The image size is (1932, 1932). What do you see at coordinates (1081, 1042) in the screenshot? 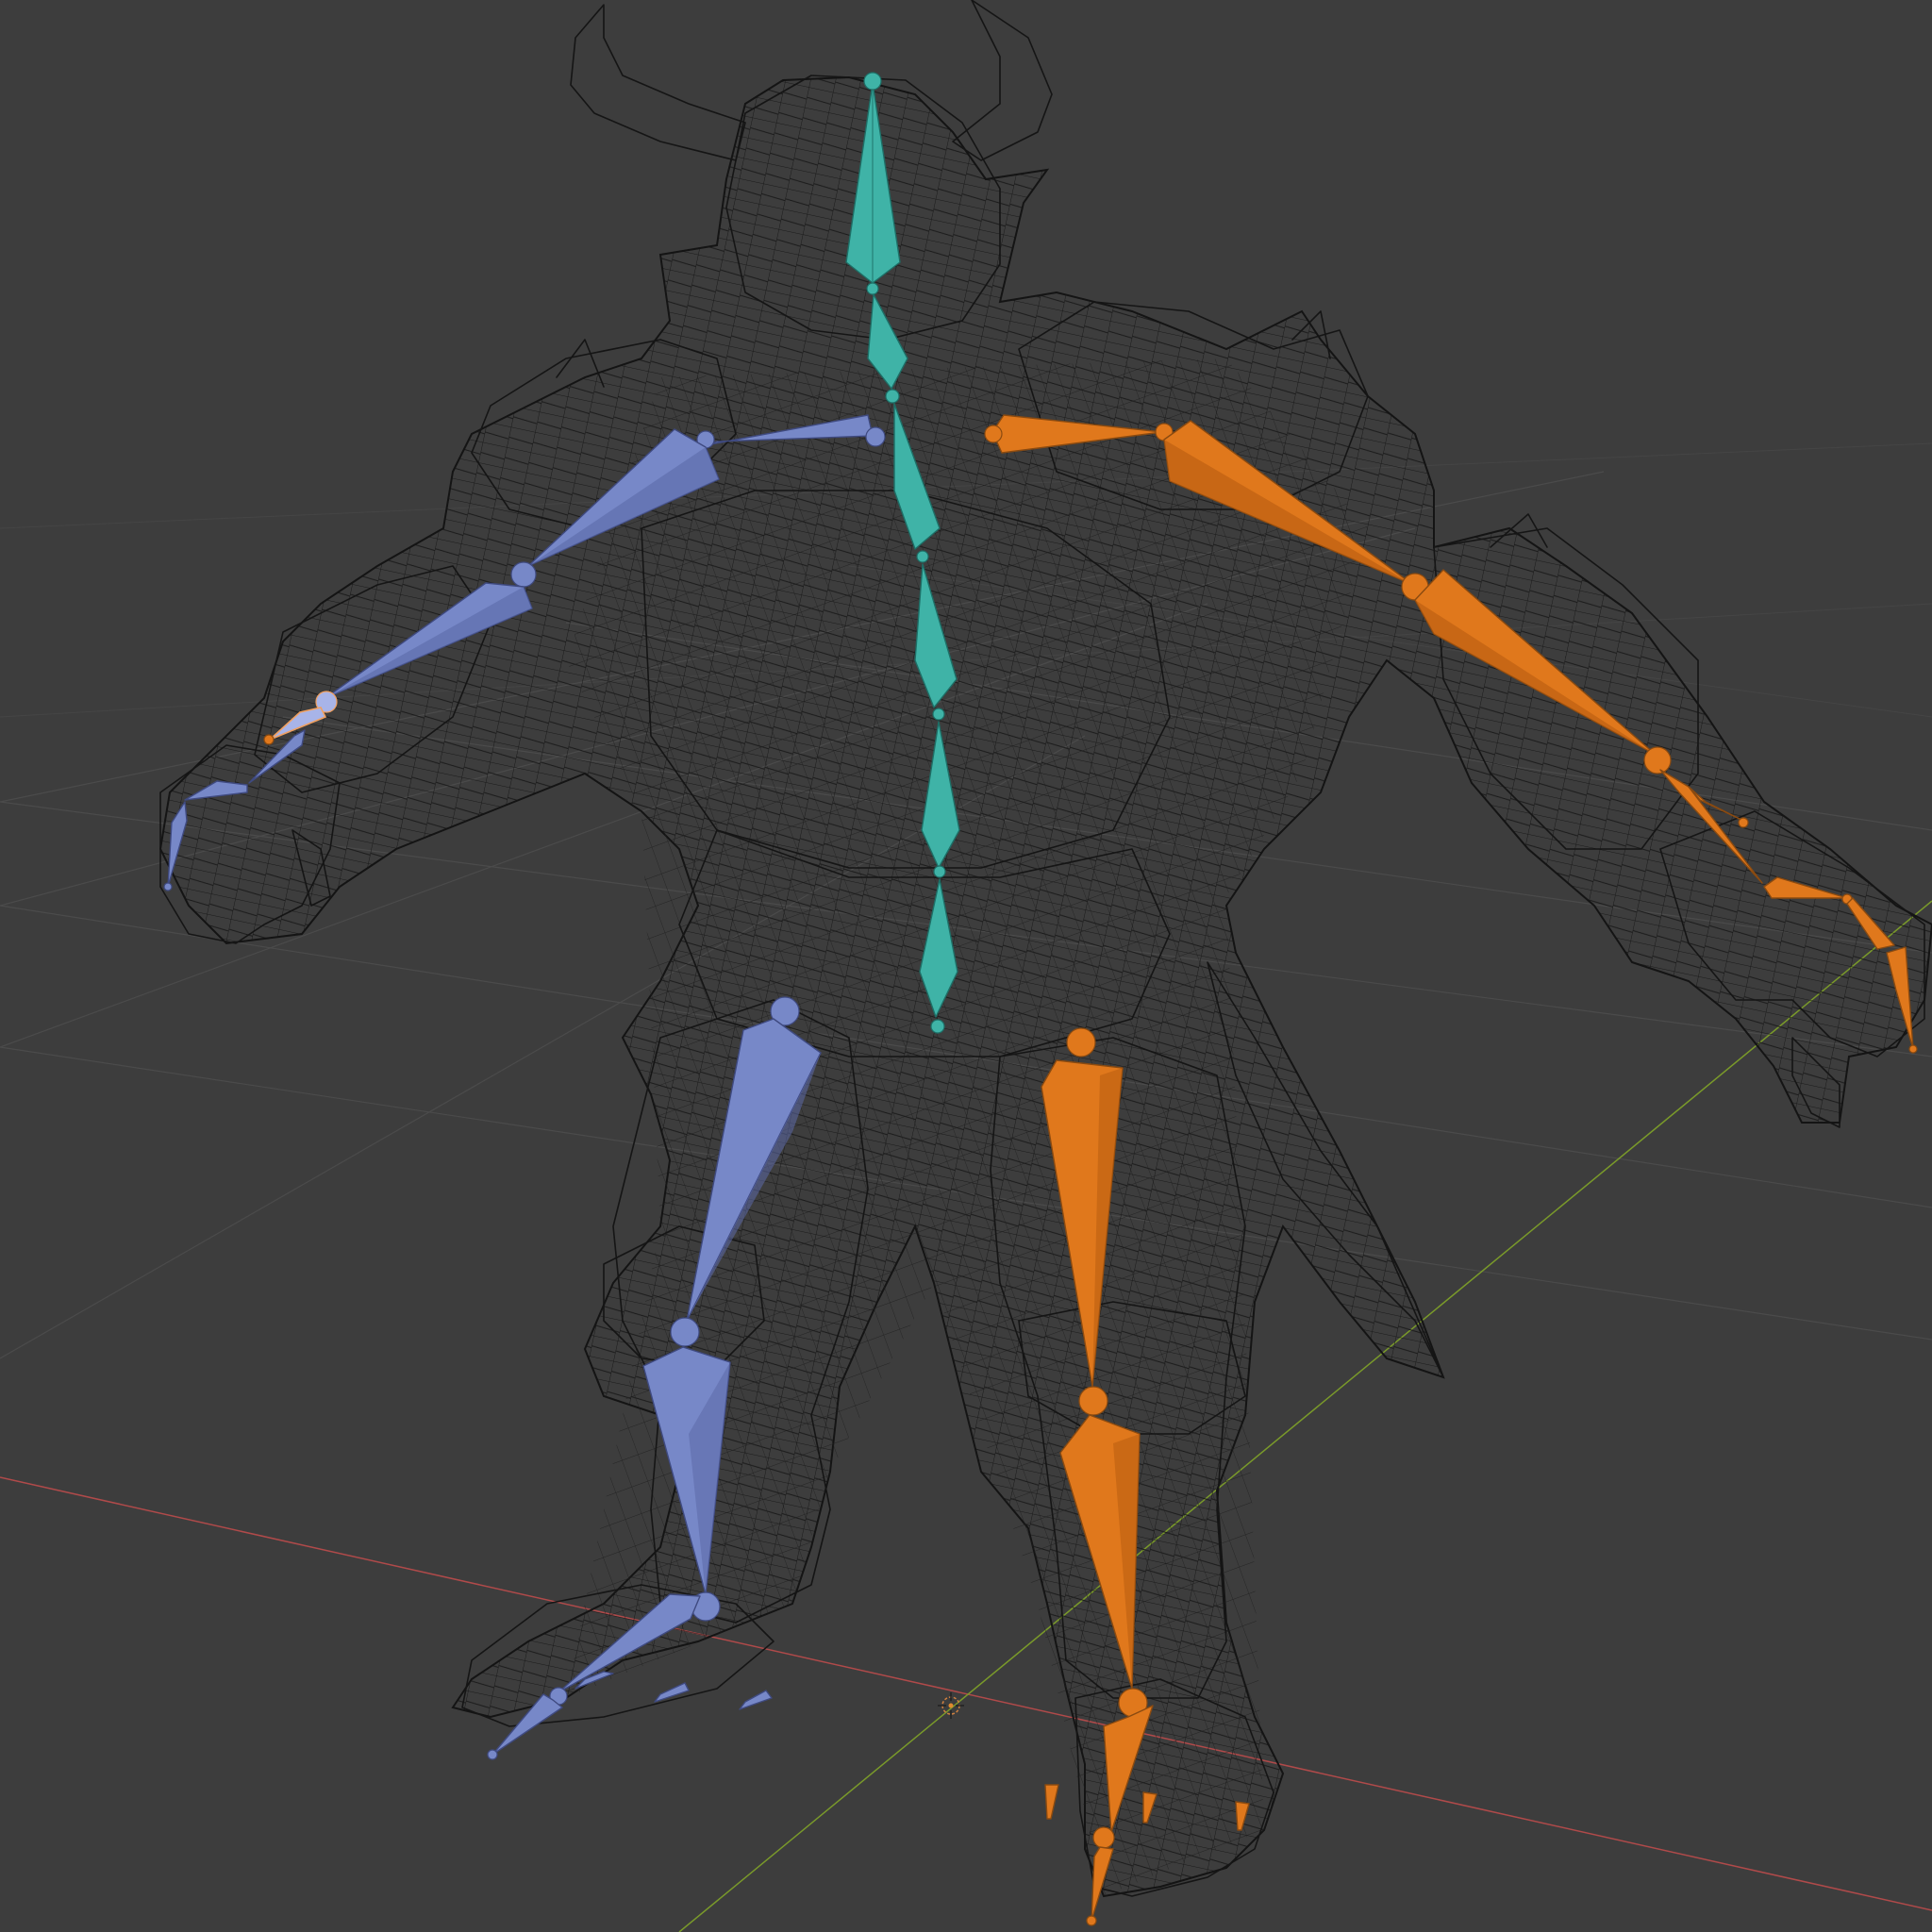
I see `joint-right-hip` at bounding box center [1081, 1042].